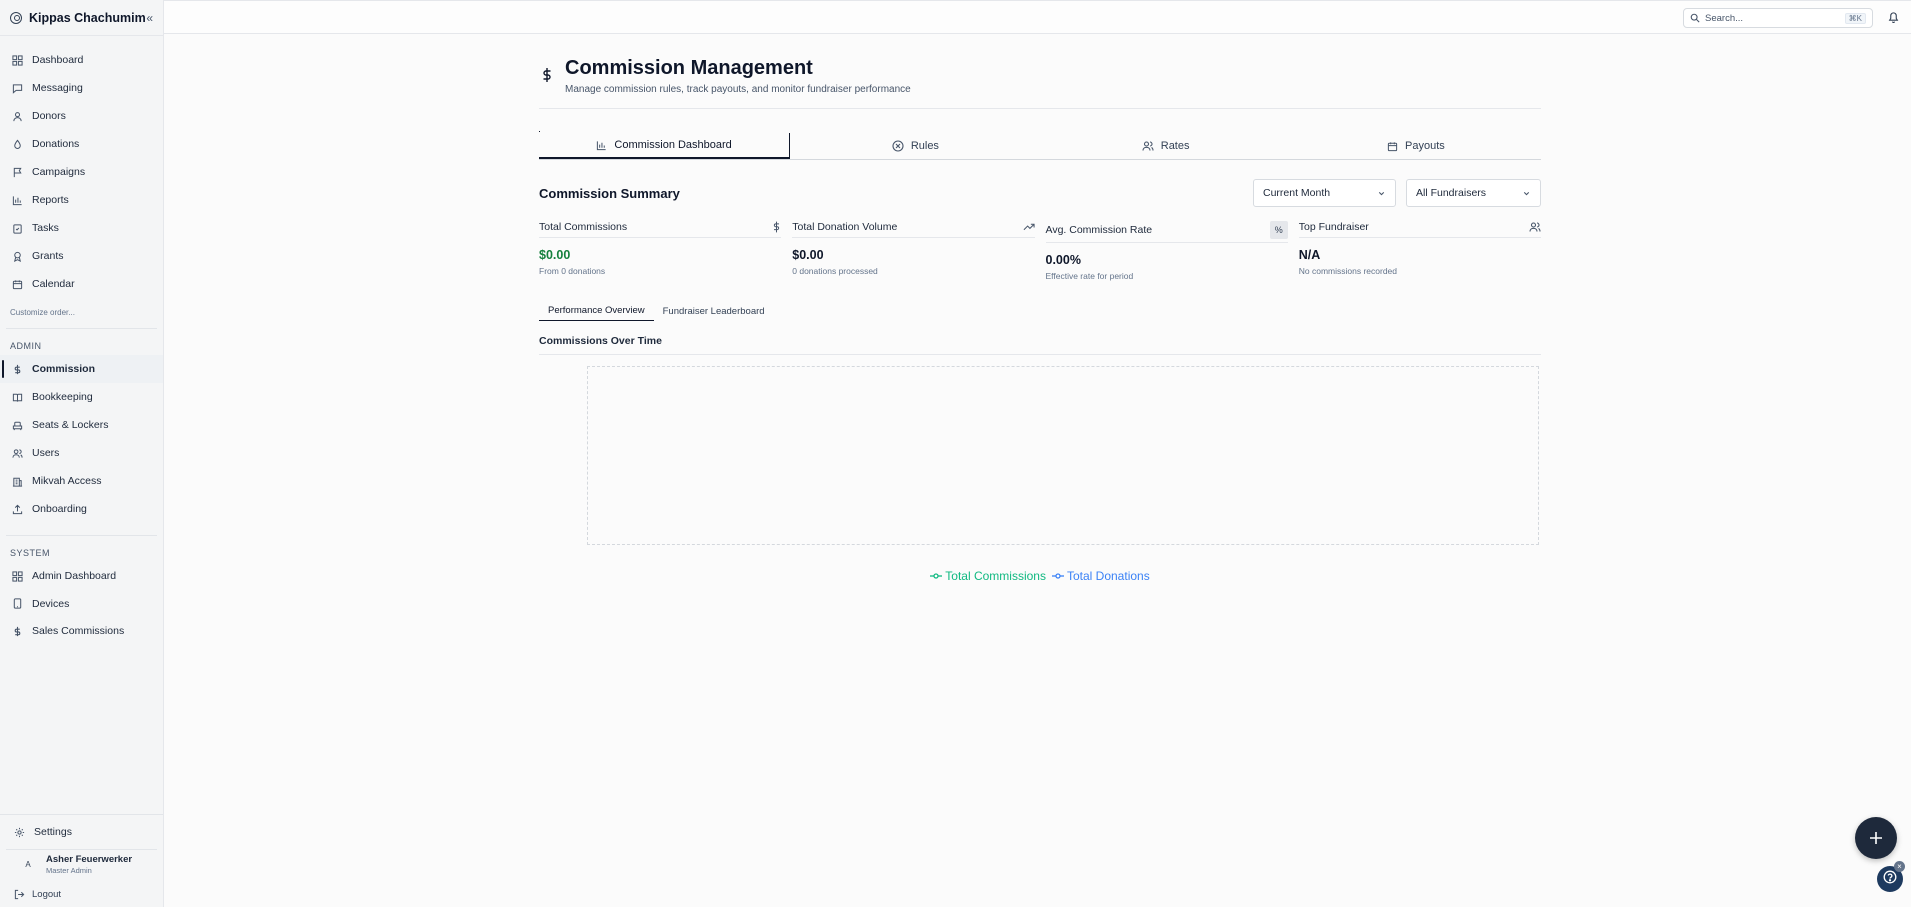 This screenshot has height=907, width=1911. I want to click on fundraiser-select-value: All Fundraisers, so click(1451, 193).